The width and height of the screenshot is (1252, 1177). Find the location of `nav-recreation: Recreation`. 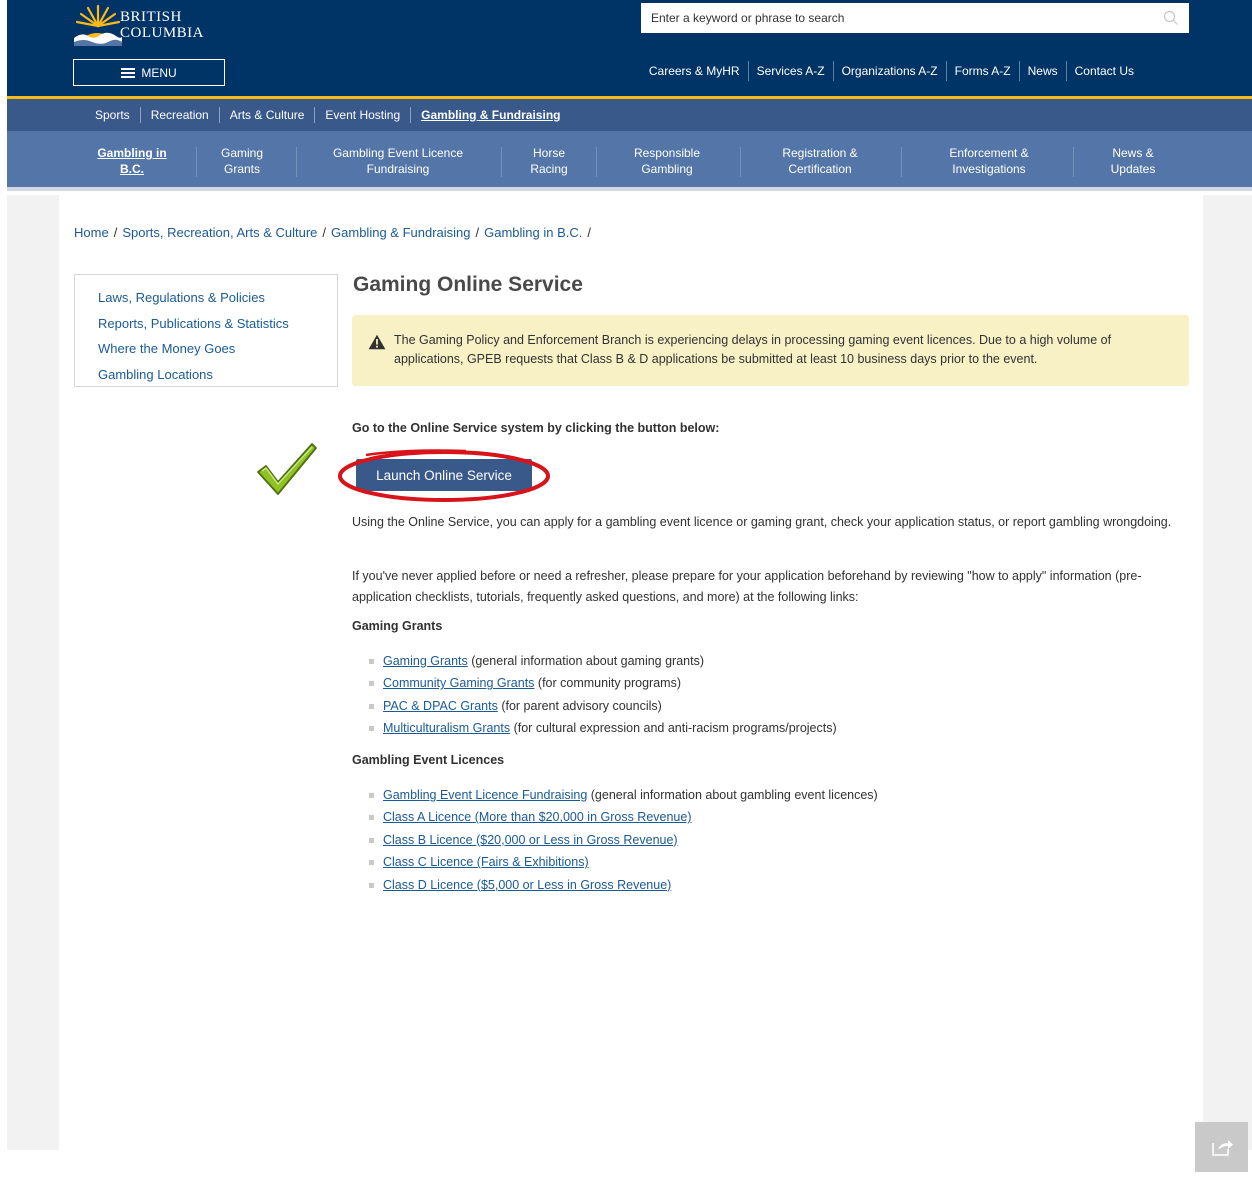

nav-recreation: Recreation is located at coordinates (179, 115).